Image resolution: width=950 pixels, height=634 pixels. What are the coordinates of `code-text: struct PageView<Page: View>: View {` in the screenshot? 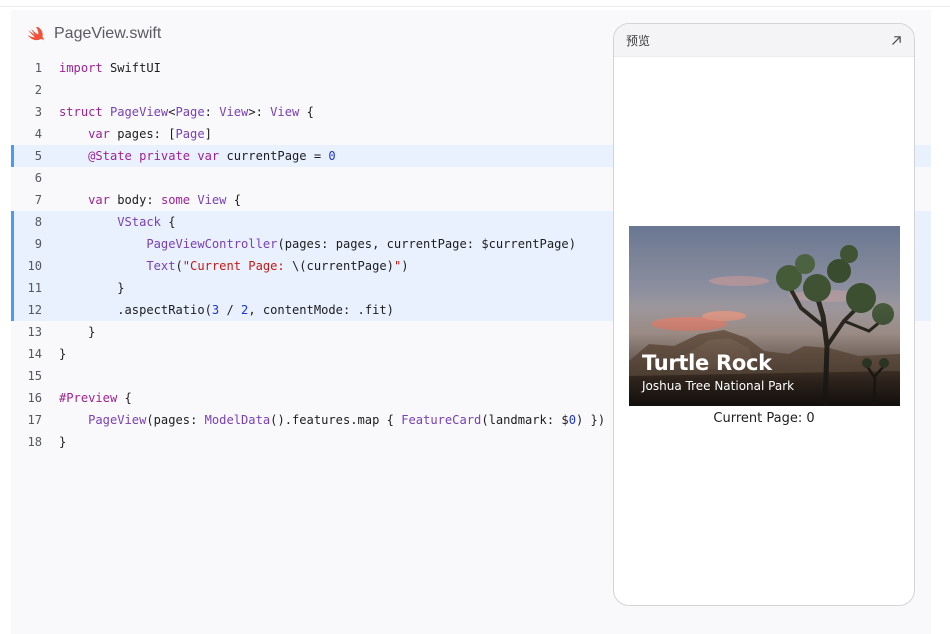 It's located at (186, 112).